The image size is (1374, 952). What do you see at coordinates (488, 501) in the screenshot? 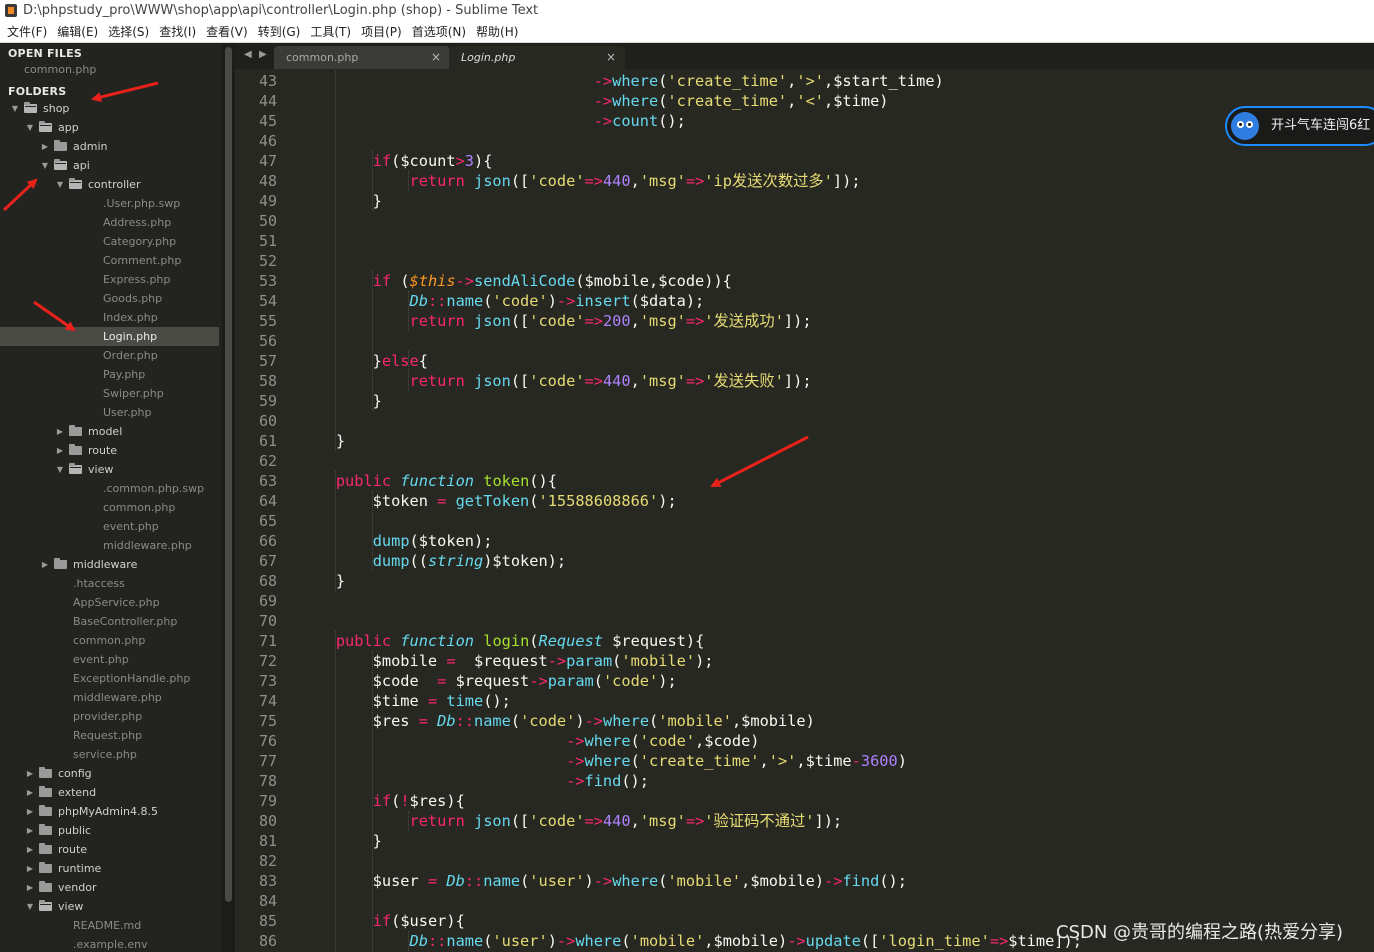
I see `code-line: $token = getToken('15588608866');` at bounding box center [488, 501].